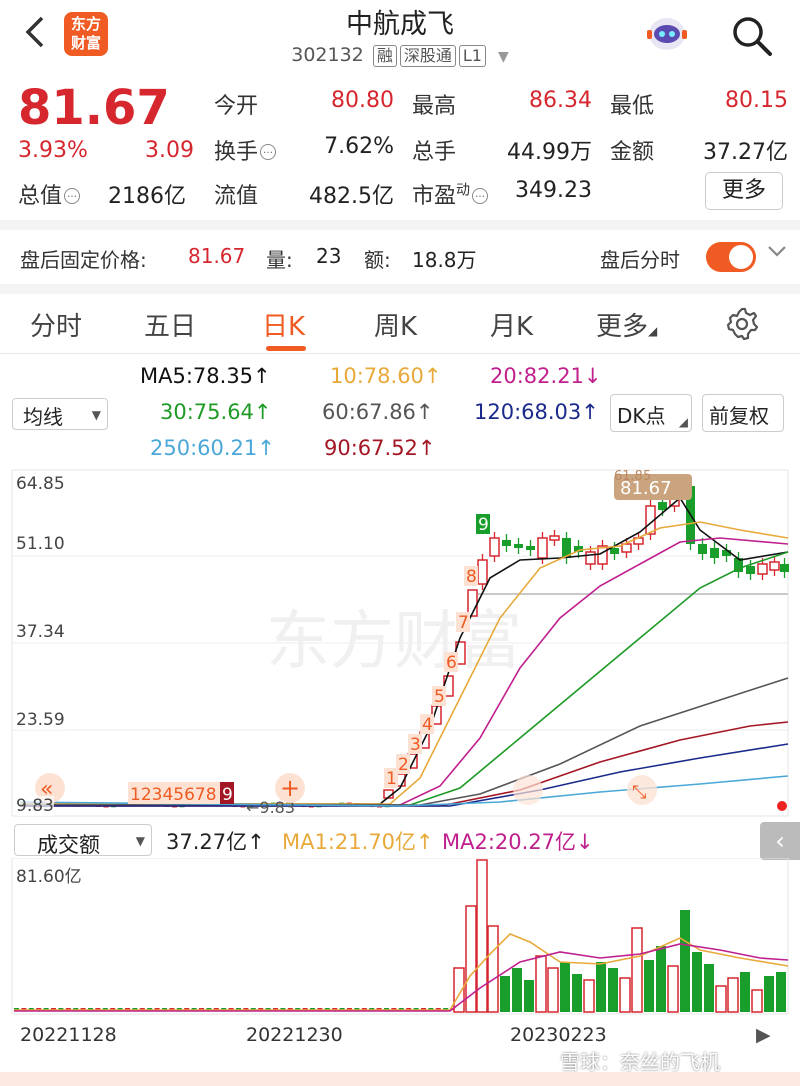 The image size is (800, 1086). Describe the element at coordinates (286, 348) in the screenshot. I see `active-tab-indicator` at that location.